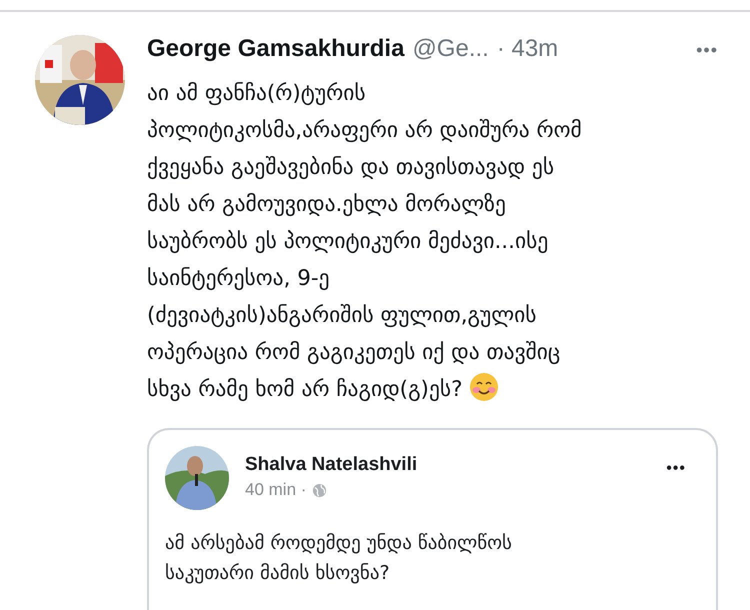  Describe the element at coordinates (275, 49) in the screenshot. I see `author-name: George Gamsakhurdia` at that location.